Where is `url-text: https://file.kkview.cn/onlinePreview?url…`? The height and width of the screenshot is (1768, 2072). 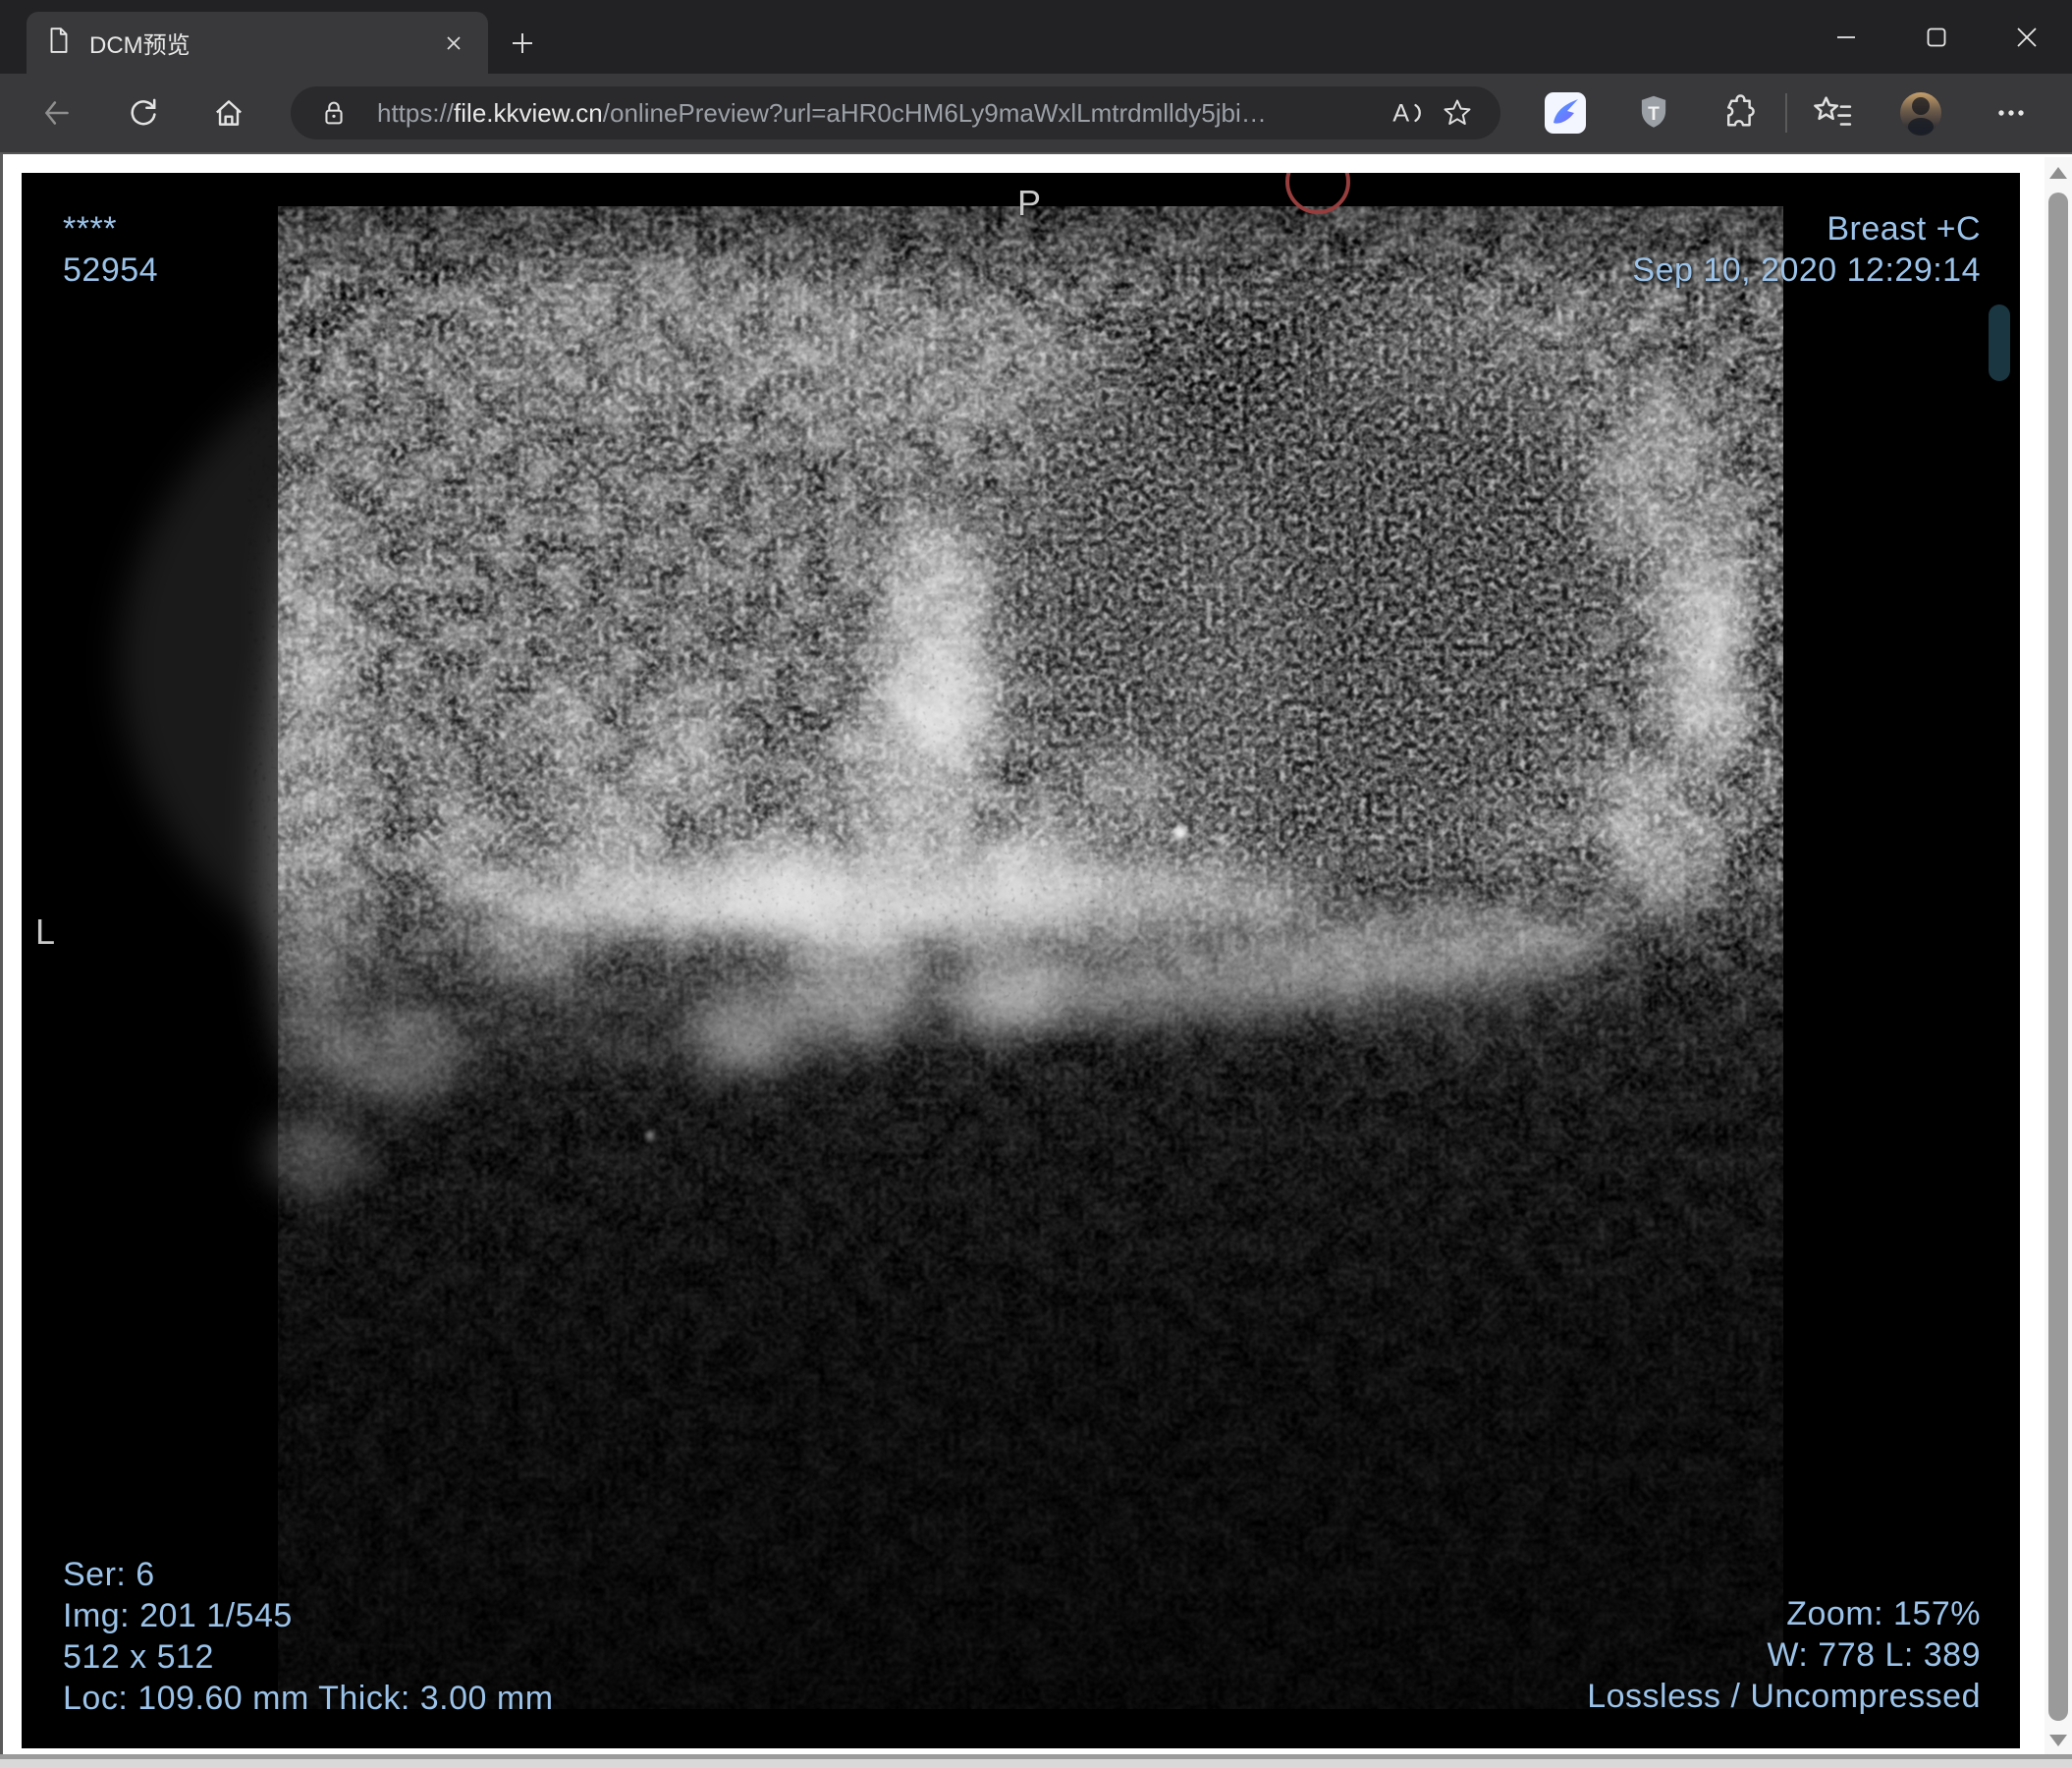
url-text: https://file.kkview.cn/onlinePreview?url… is located at coordinates (877, 113).